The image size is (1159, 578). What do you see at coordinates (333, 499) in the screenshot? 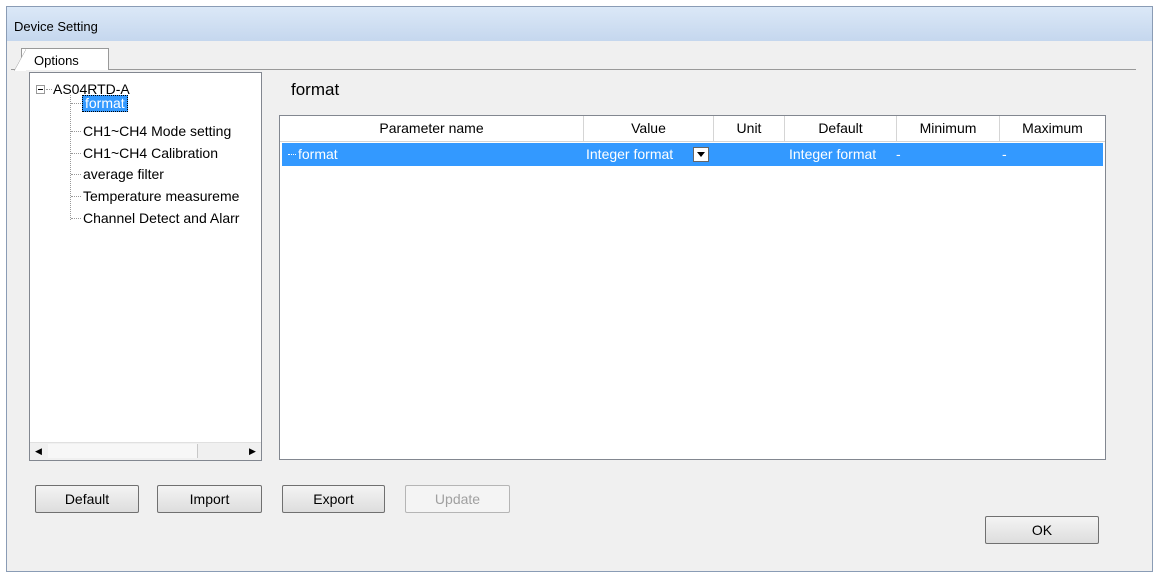
I see `export-button: Export` at bounding box center [333, 499].